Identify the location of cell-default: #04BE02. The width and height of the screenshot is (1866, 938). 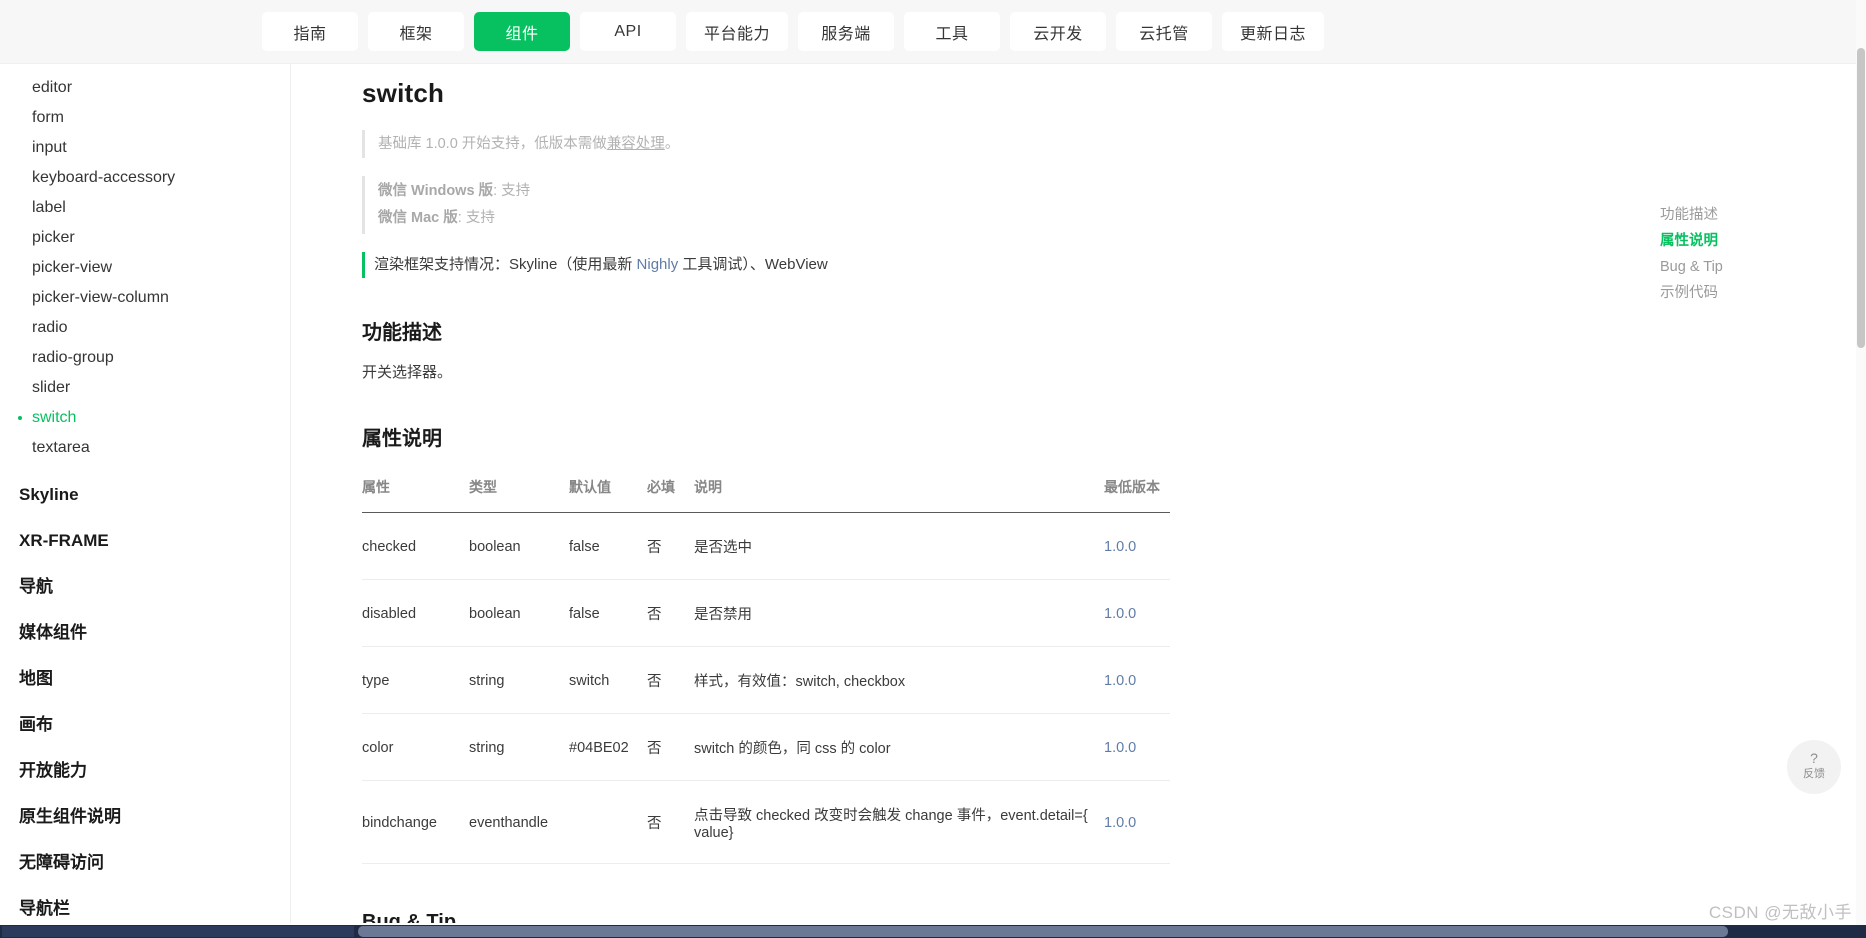
(608, 747).